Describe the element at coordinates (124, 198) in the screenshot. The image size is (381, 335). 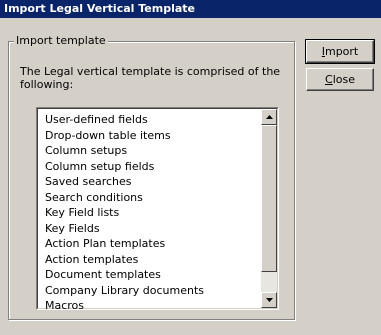
I see `list-item: Search conditions` at that location.